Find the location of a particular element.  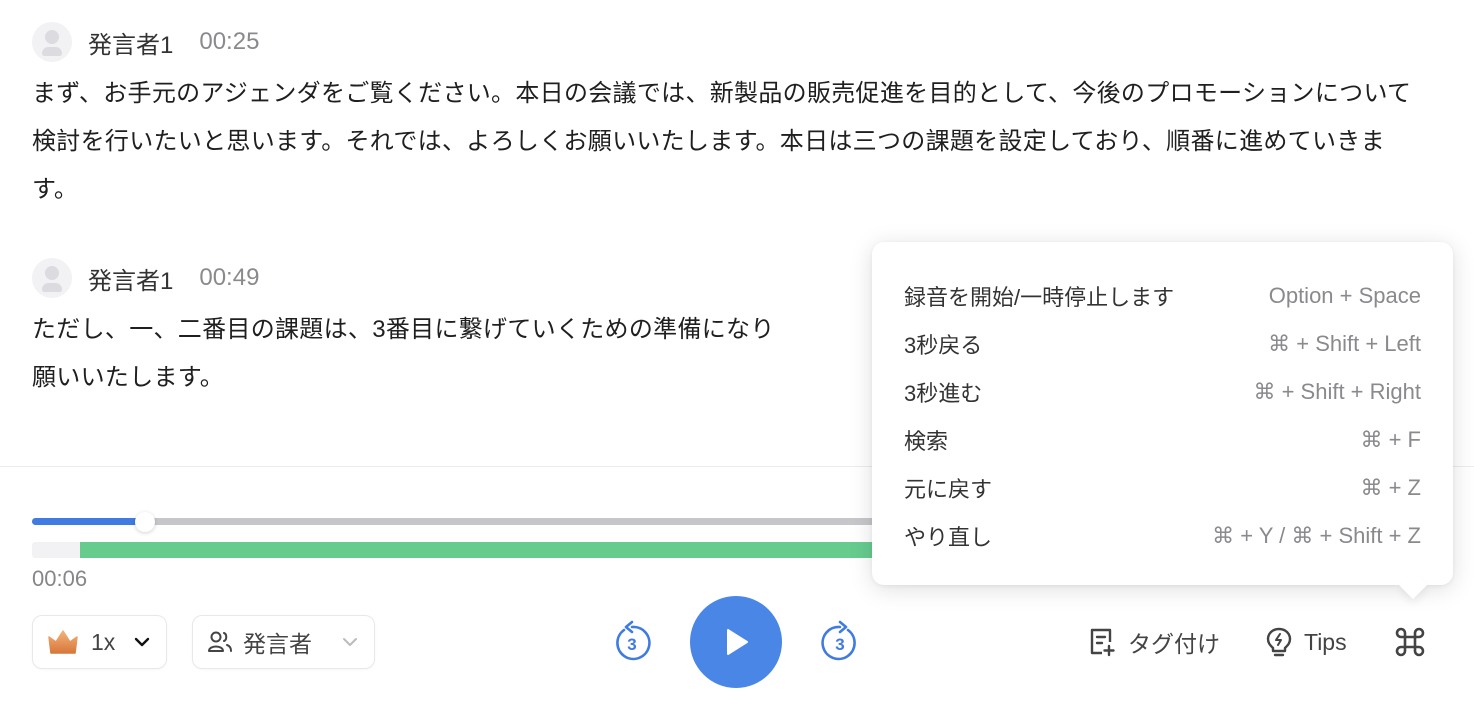

shortcut-row: 検索 ⌘ + F is located at coordinates (1162, 440).